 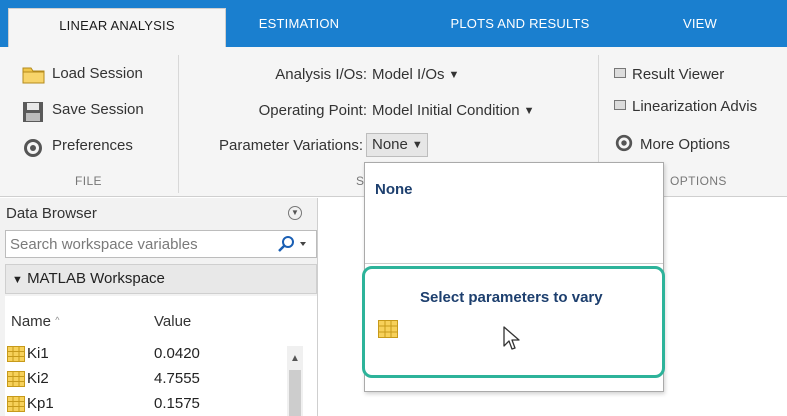 I want to click on preferences-label: Preferences, so click(x=92, y=145).